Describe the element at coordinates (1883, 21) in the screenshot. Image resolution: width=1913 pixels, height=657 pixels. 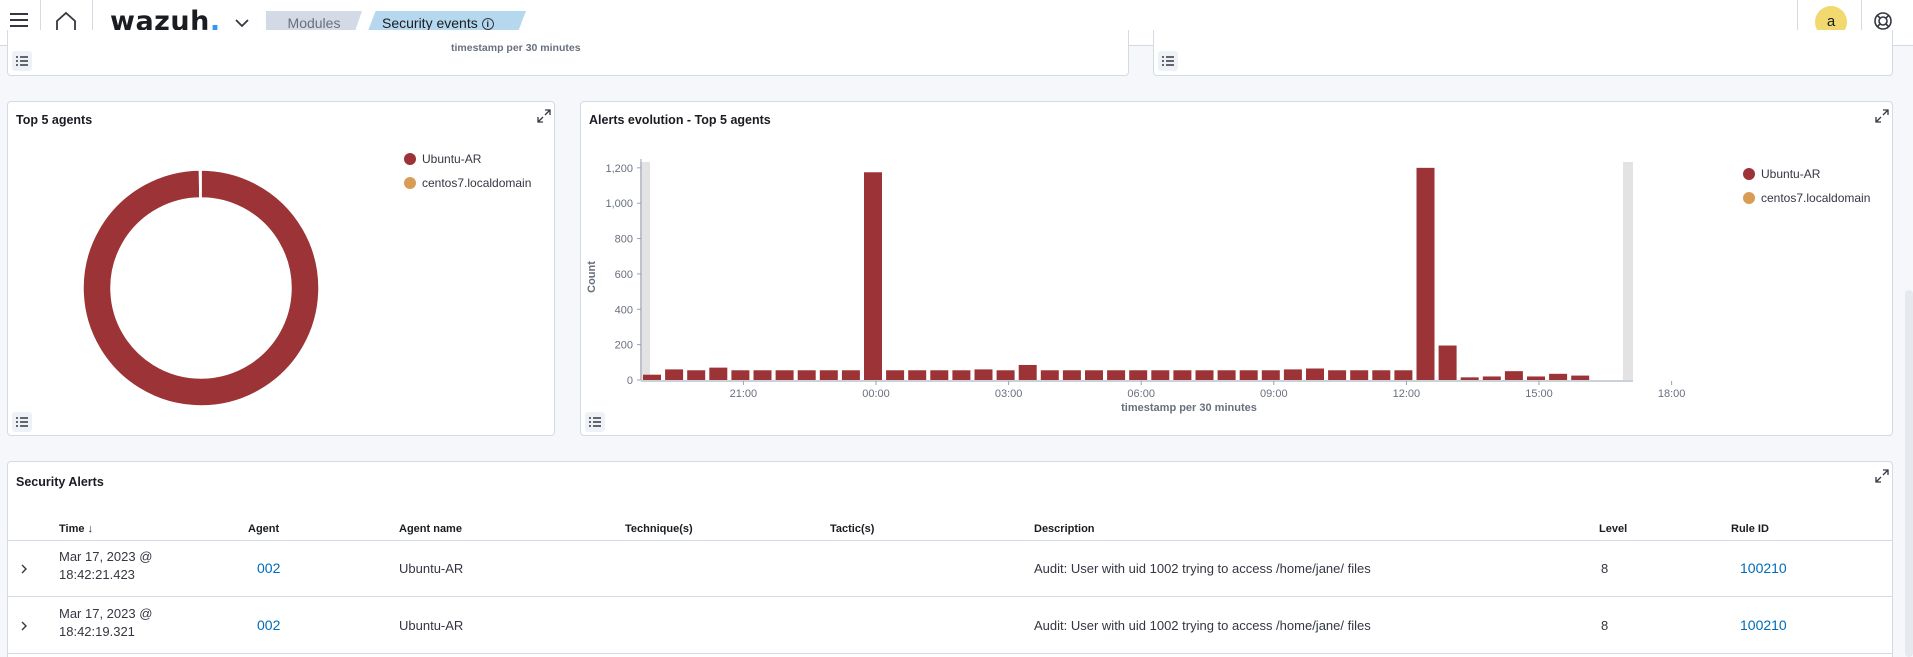
I see `help-lifebuoy-icon` at that location.